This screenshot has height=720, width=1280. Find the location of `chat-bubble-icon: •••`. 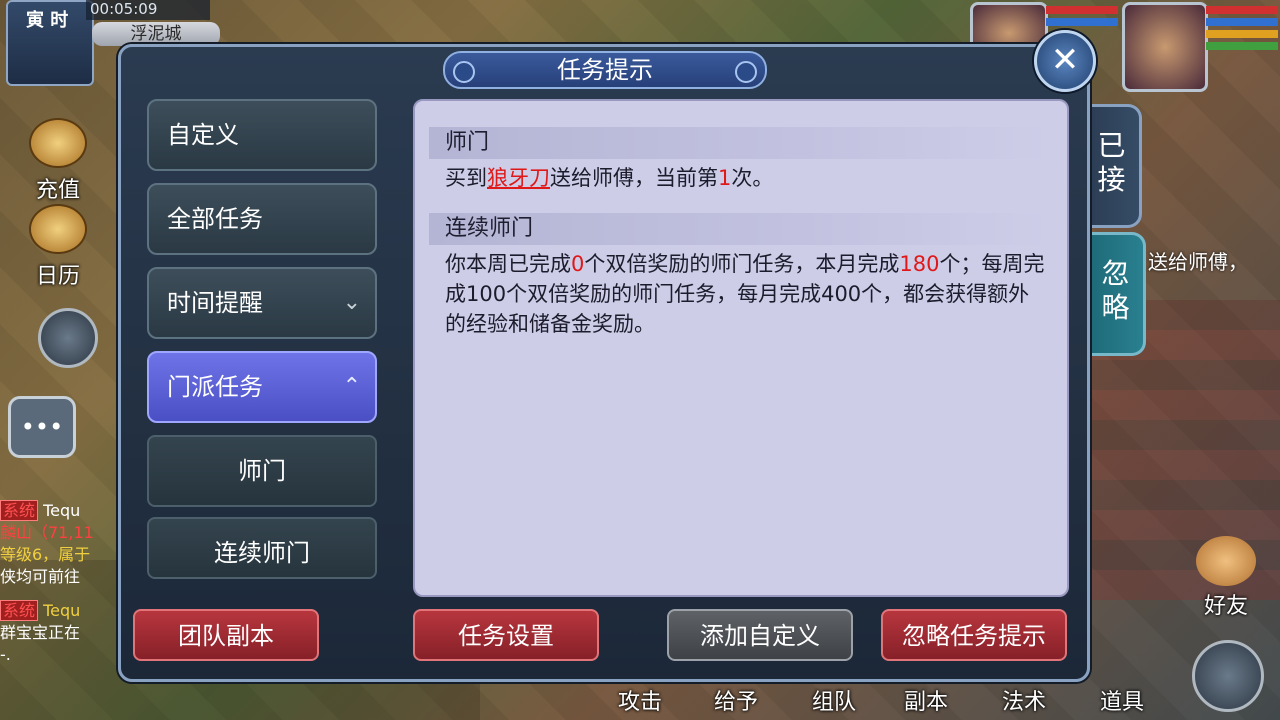

chat-bubble-icon: ••• is located at coordinates (42, 427).